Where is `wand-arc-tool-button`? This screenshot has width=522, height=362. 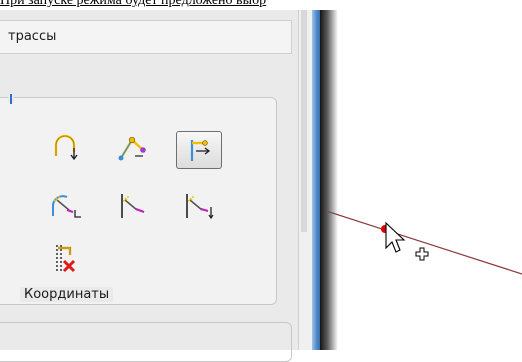 wand-arc-tool-button is located at coordinates (65, 206).